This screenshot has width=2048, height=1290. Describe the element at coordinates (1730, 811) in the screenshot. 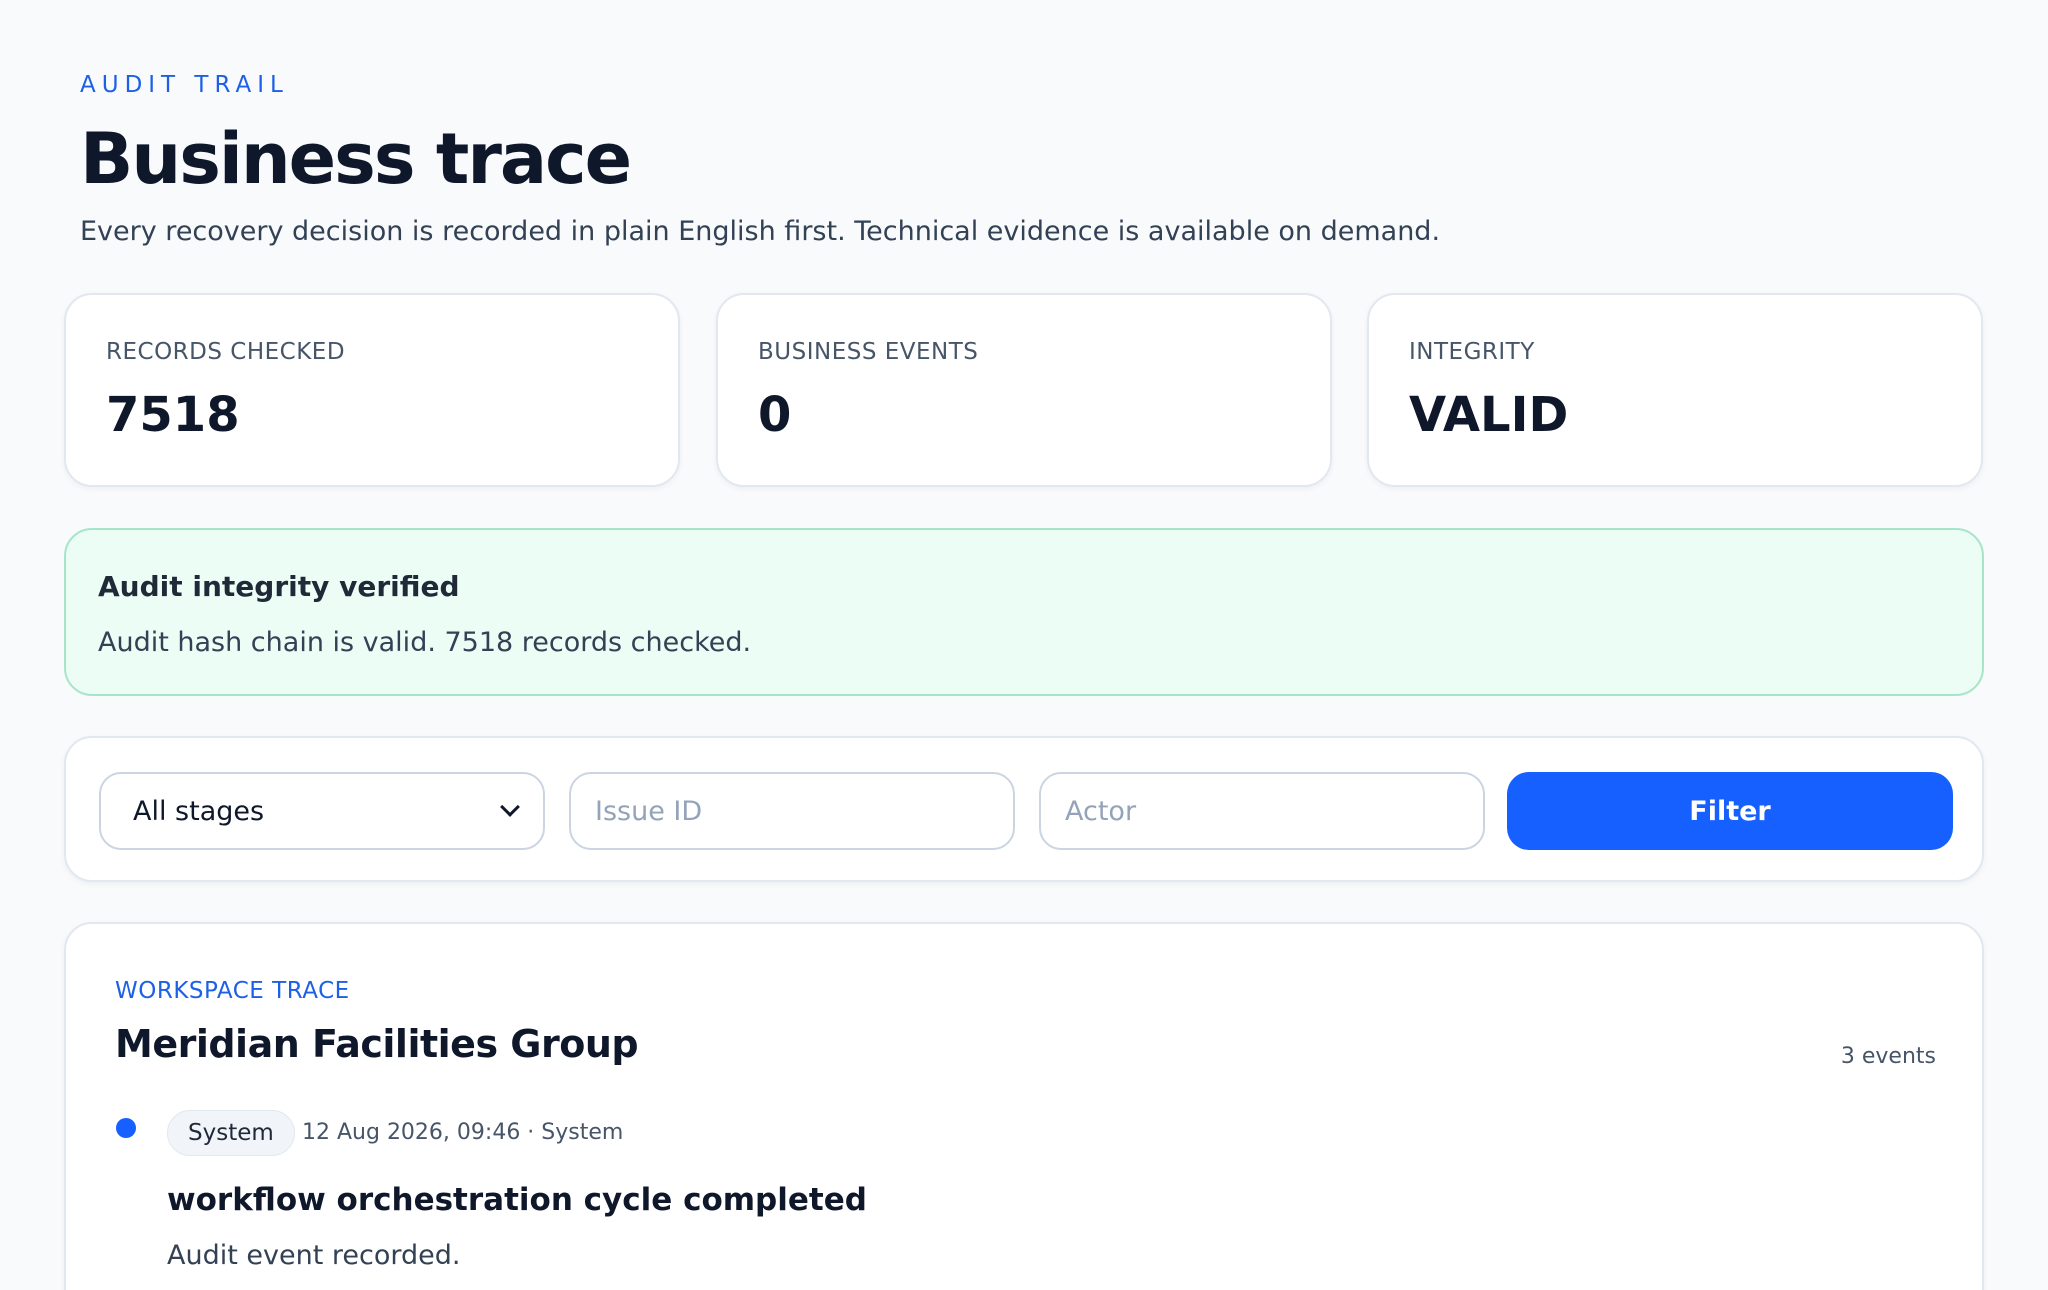

I see `filter-button: Filter` at that location.